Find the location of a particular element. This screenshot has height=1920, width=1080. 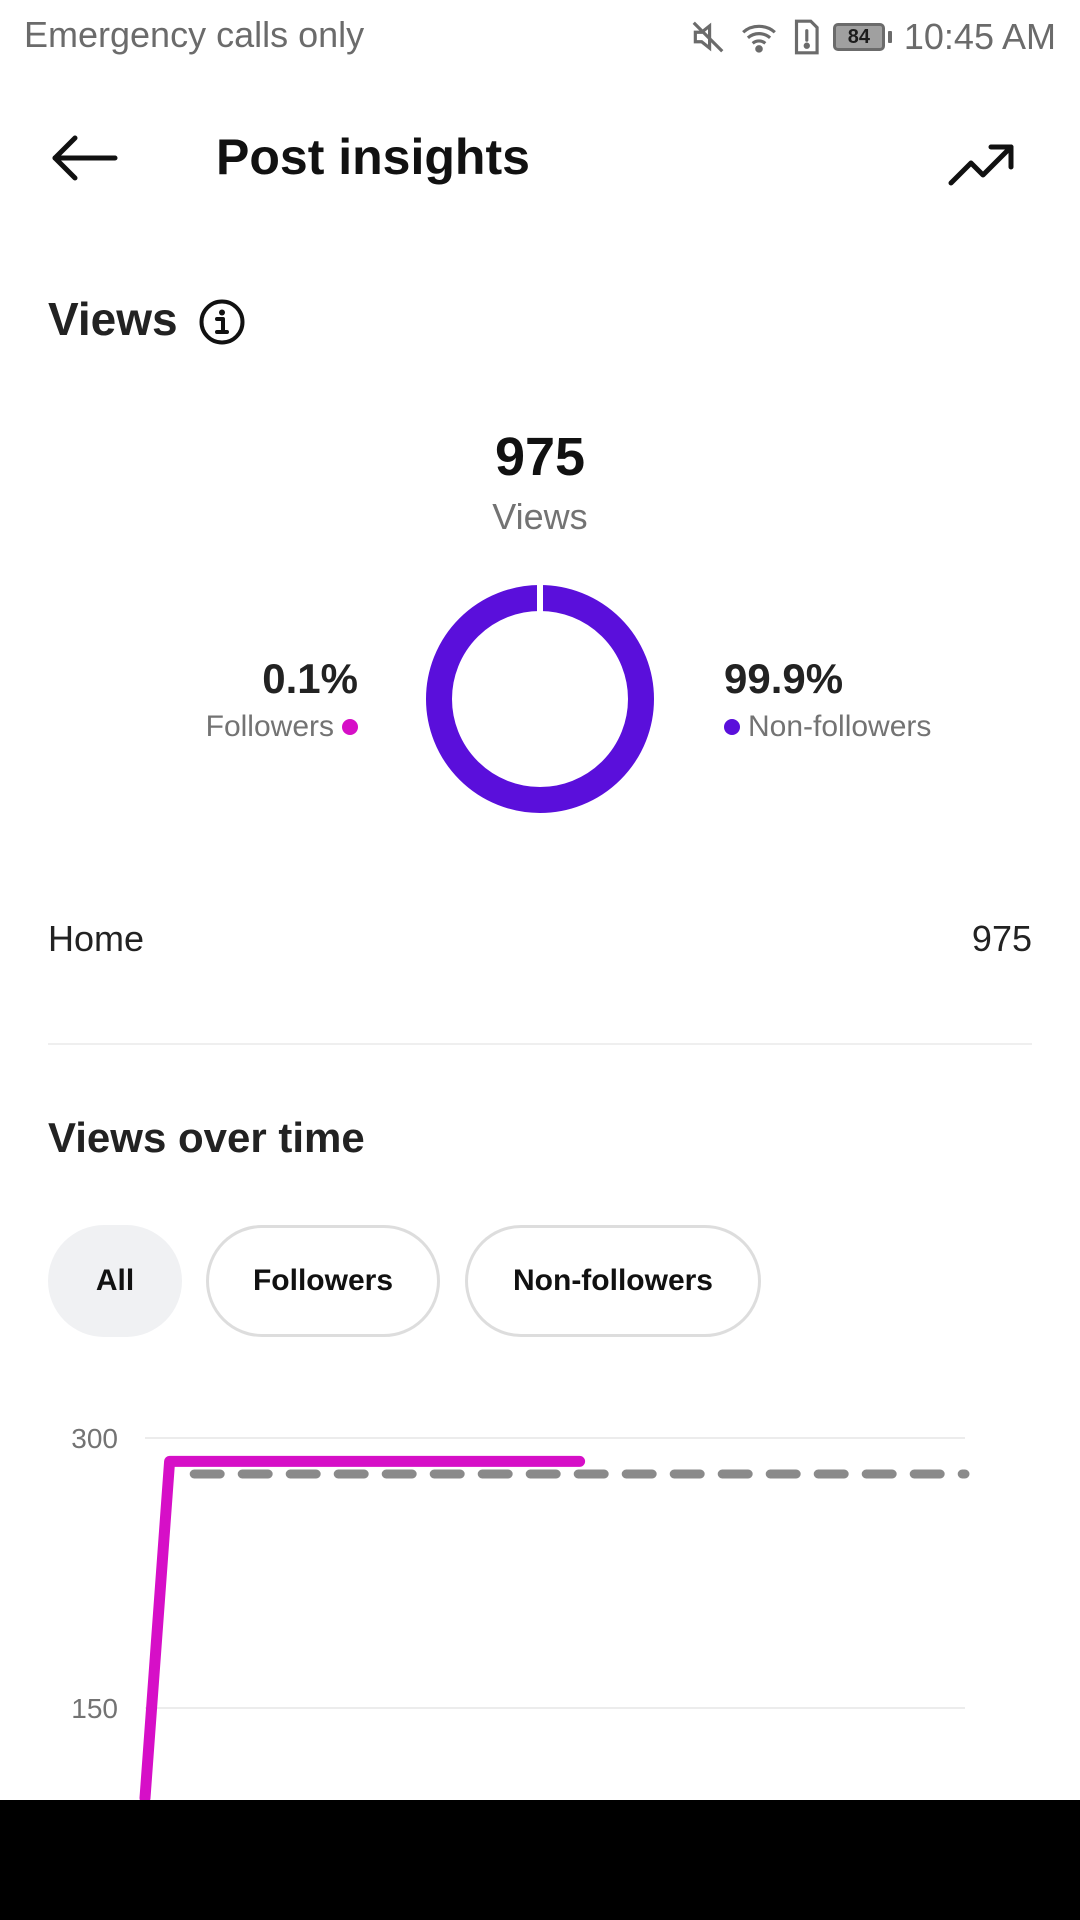

trend-button is located at coordinates (982, 166).